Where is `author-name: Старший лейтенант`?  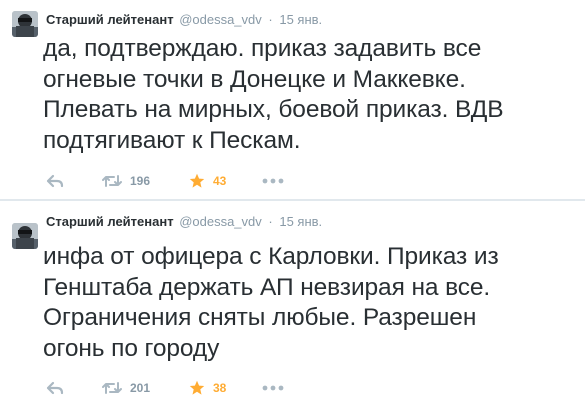 author-name: Старший лейтенант is located at coordinates (110, 221).